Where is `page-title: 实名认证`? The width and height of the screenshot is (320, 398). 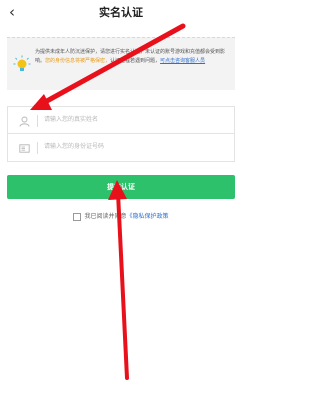
page-title: 实名认证 is located at coordinates (121, 12).